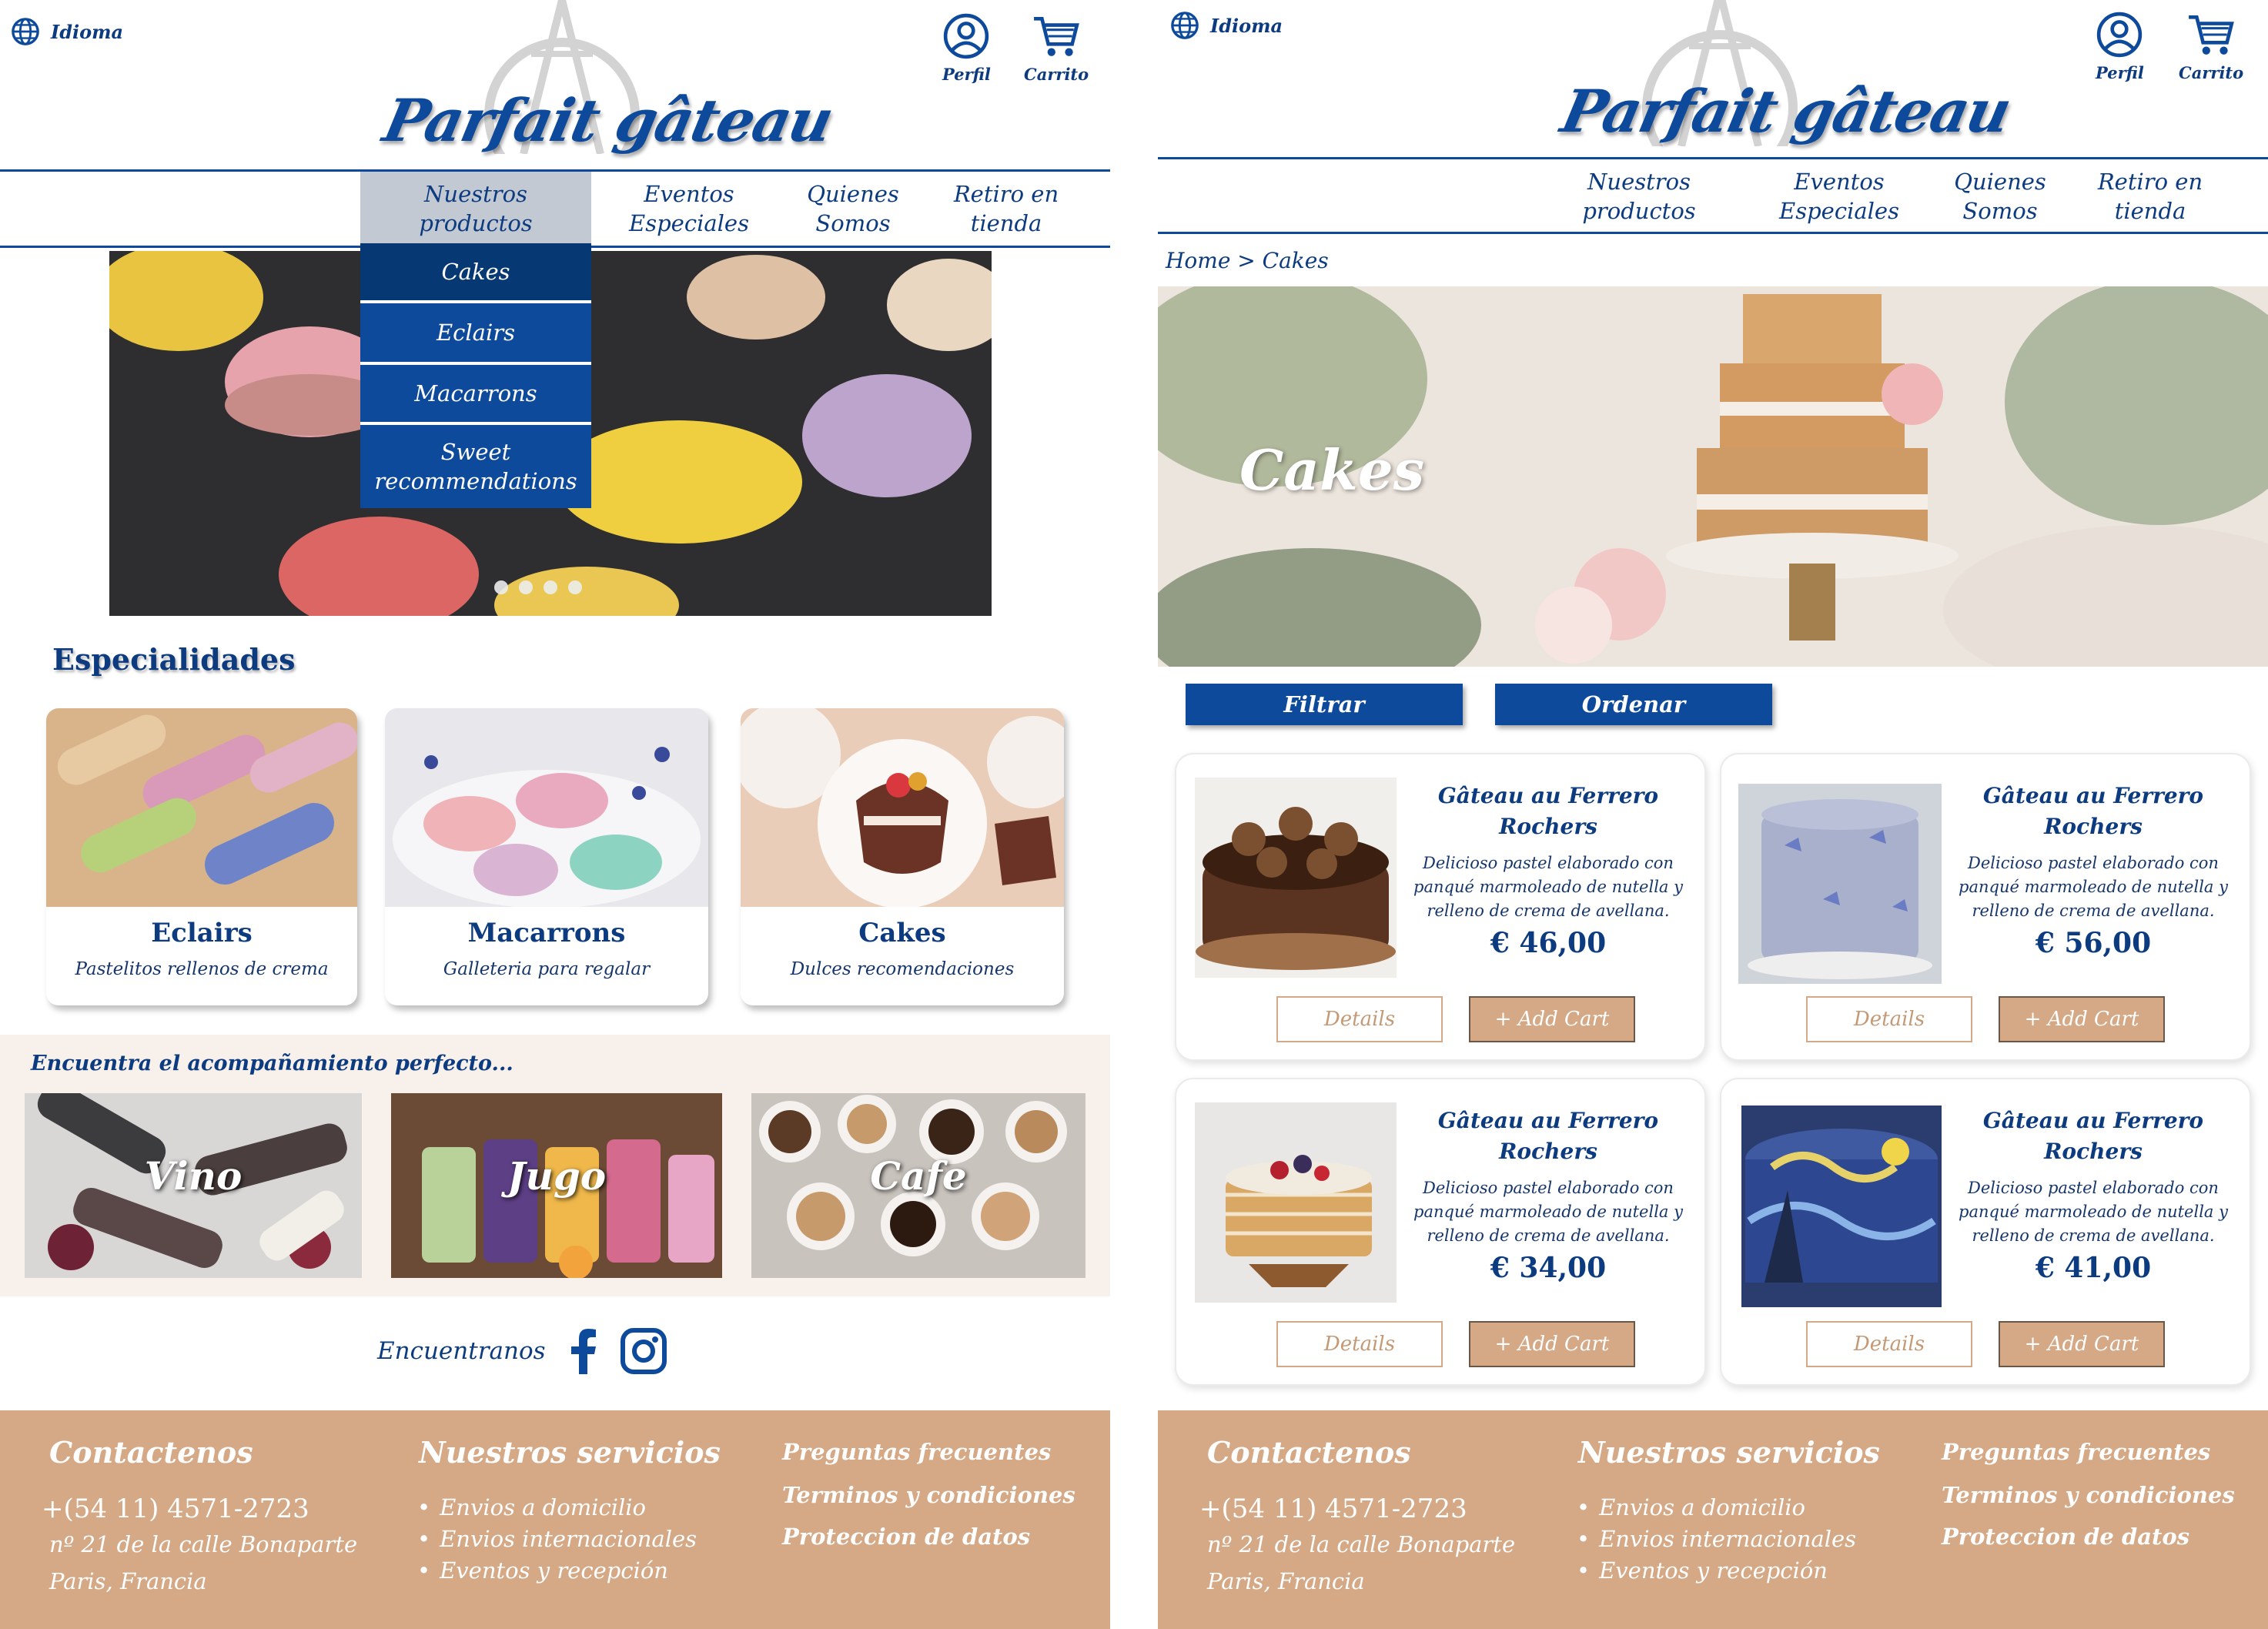  What do you see at coordinates (902, 969) in the screenshot?
I see `specialty-subtitle: Dulces recomendaciones` at bounding box center [902, 969].